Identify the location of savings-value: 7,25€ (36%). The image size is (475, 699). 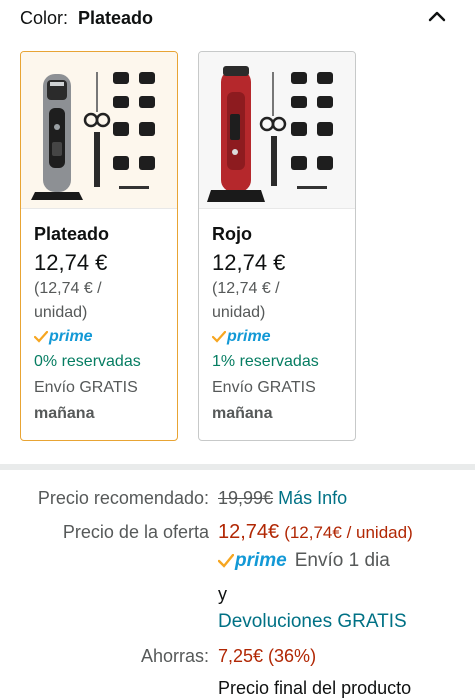
(267, 656).